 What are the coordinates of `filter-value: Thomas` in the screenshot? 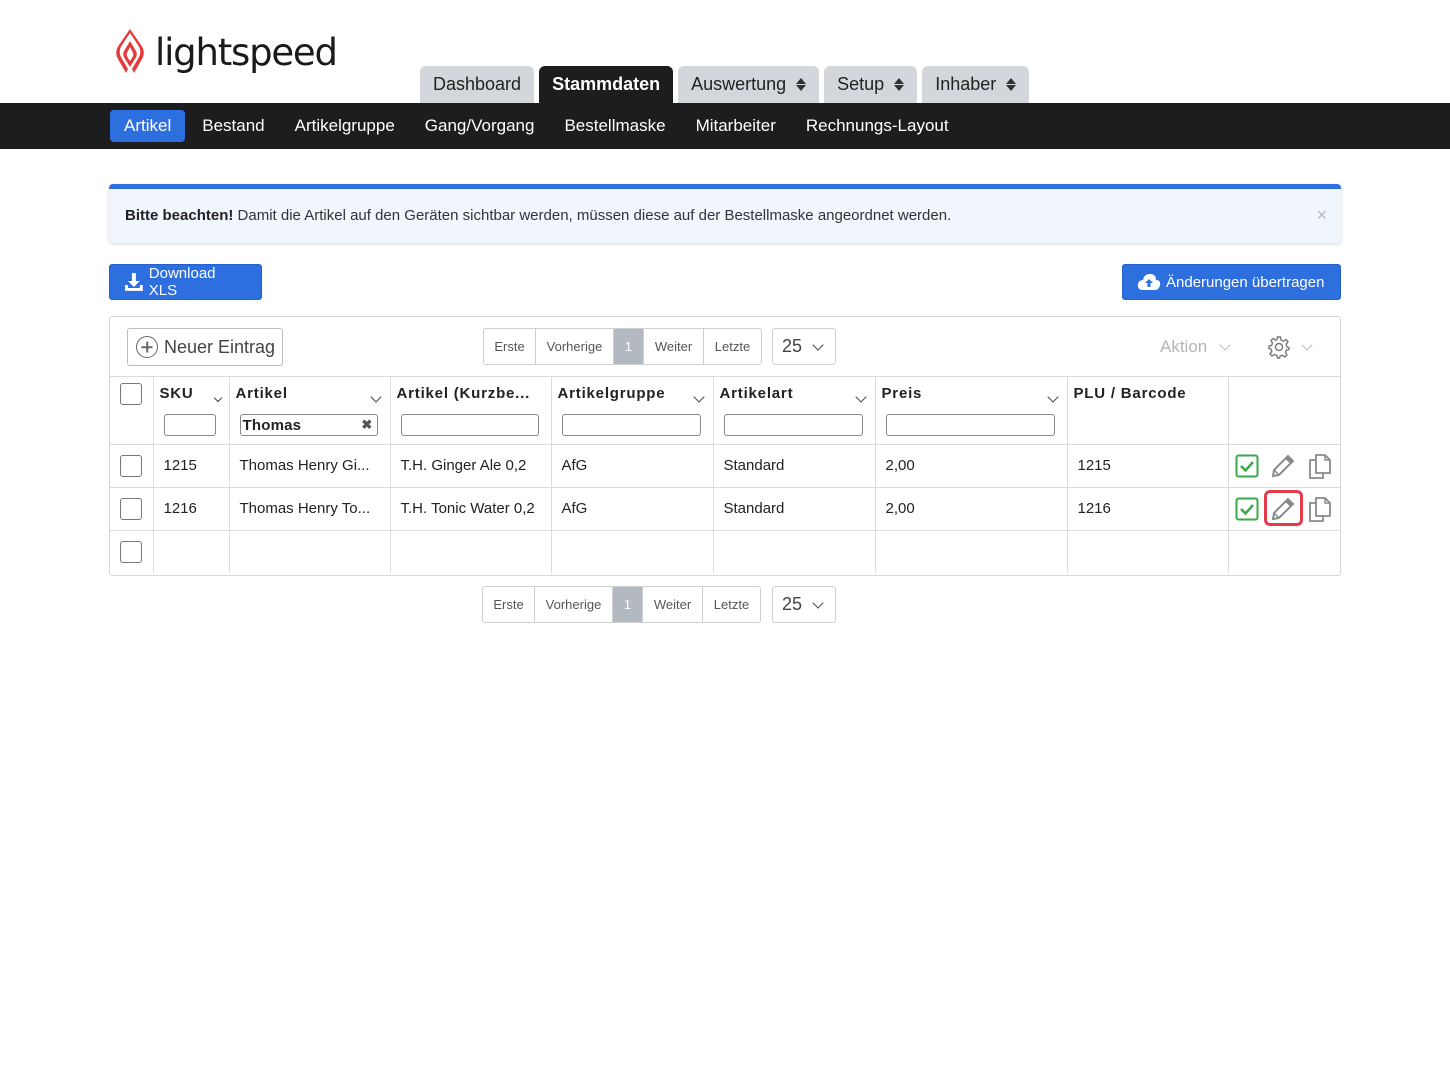 It's located at (272, 425).